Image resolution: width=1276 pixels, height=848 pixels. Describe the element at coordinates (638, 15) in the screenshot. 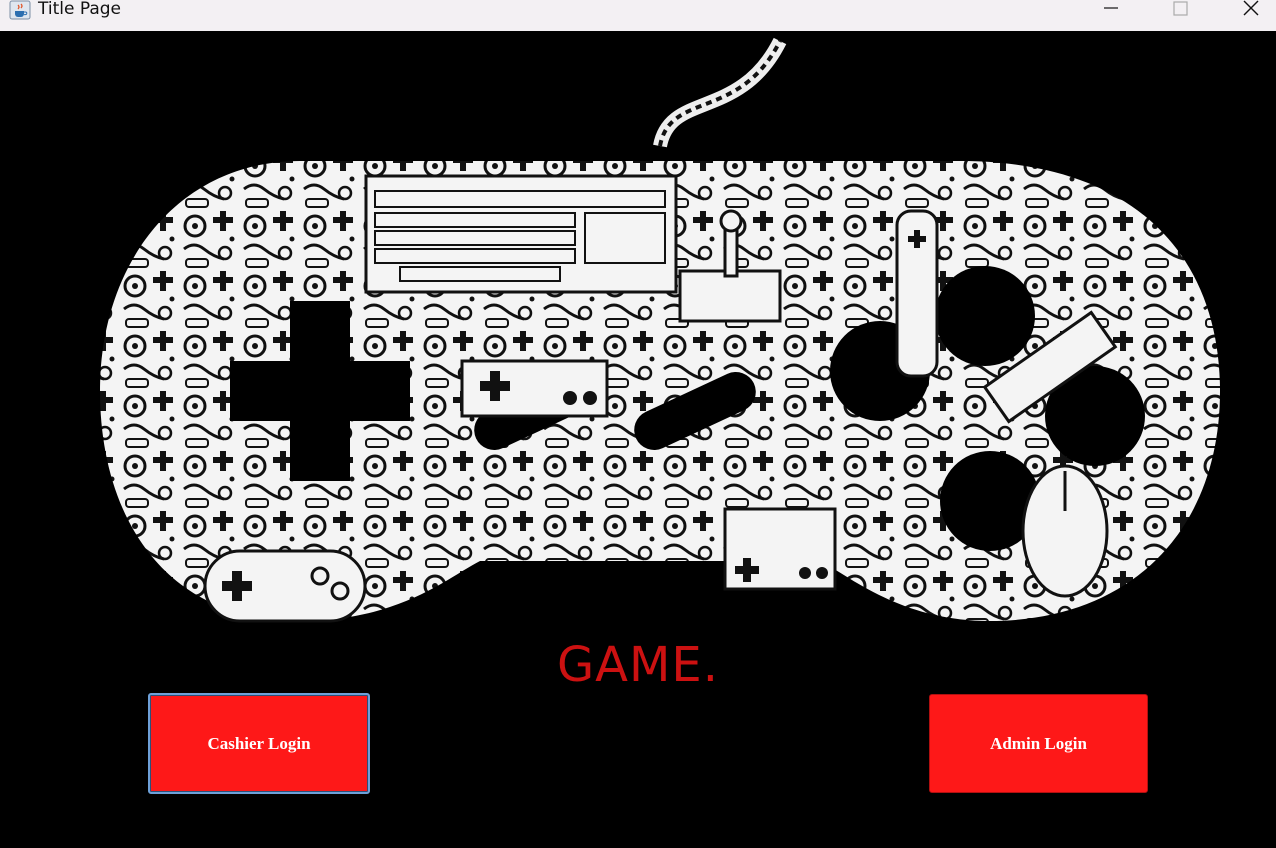

I see `window-titlebar: Title Page` at that location.